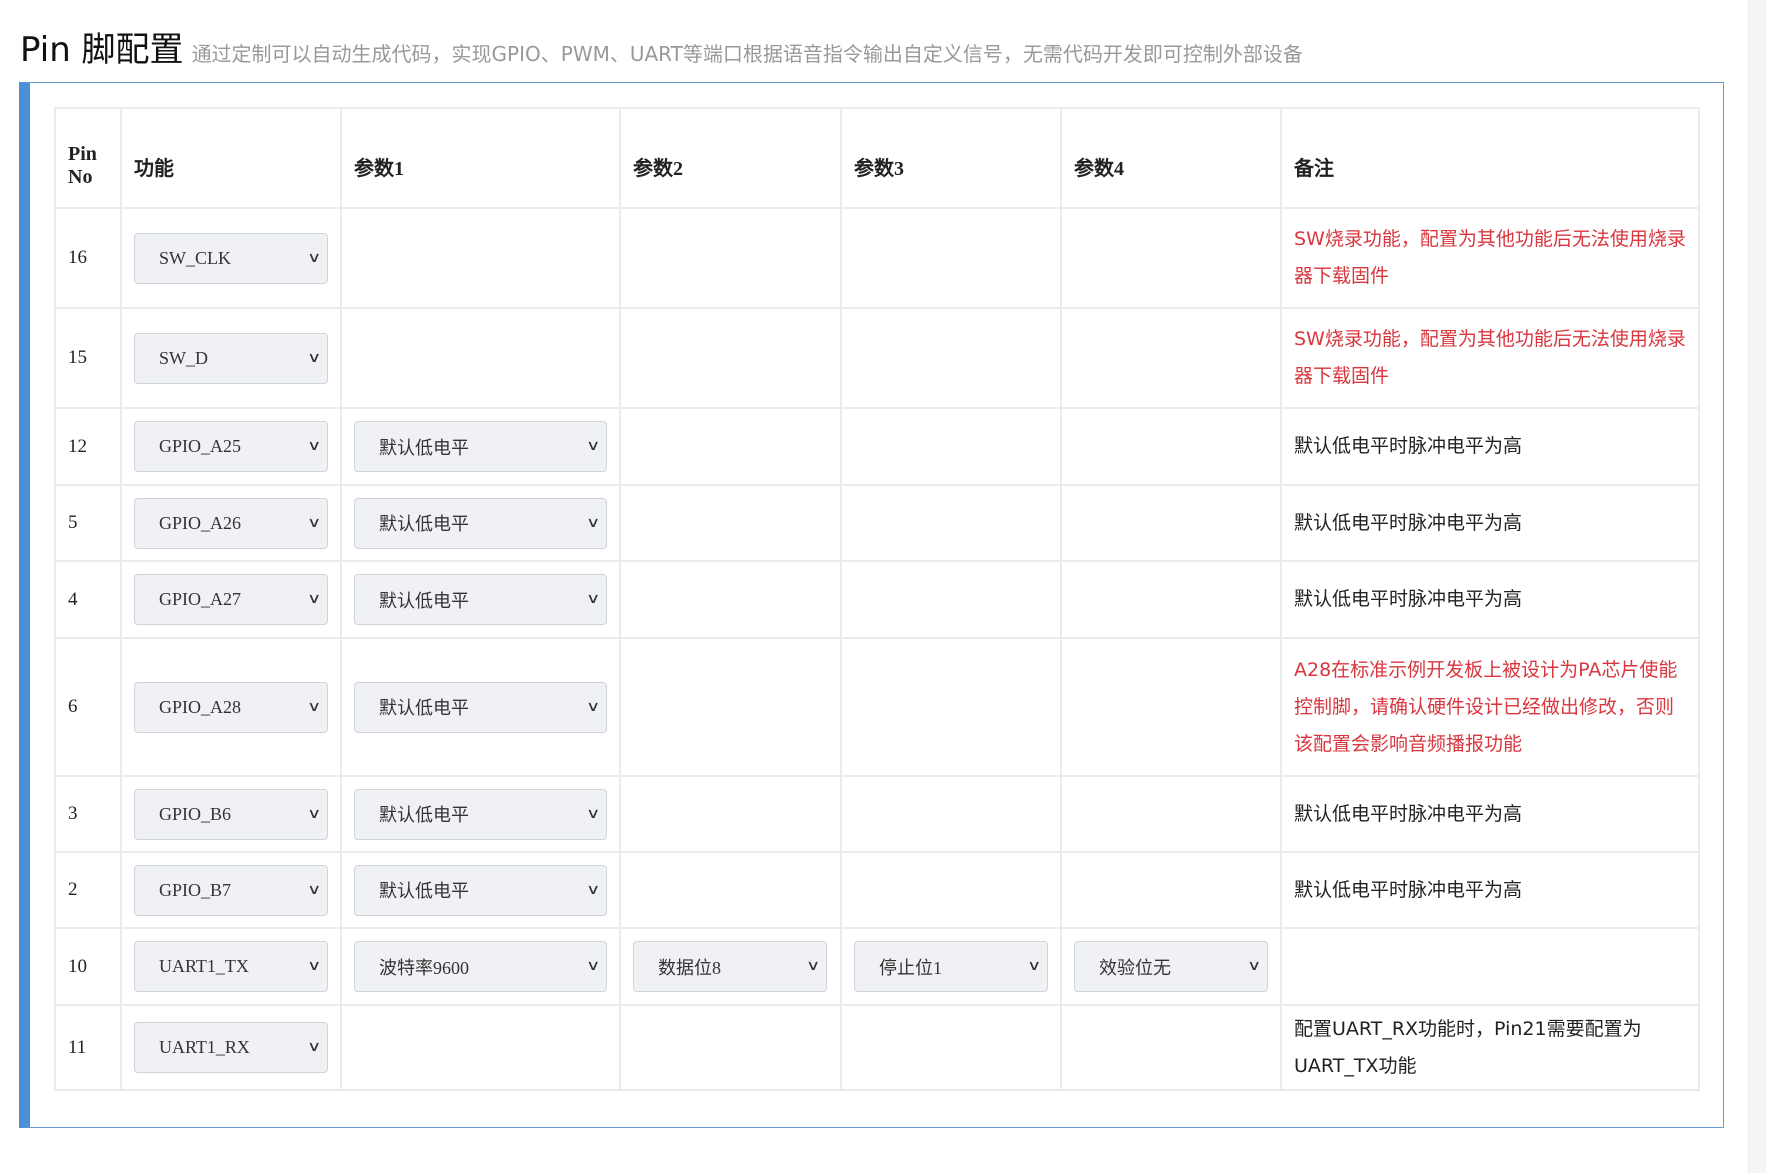  I want to click on function-cell: UART1_TX ∨, so click(231, 966).